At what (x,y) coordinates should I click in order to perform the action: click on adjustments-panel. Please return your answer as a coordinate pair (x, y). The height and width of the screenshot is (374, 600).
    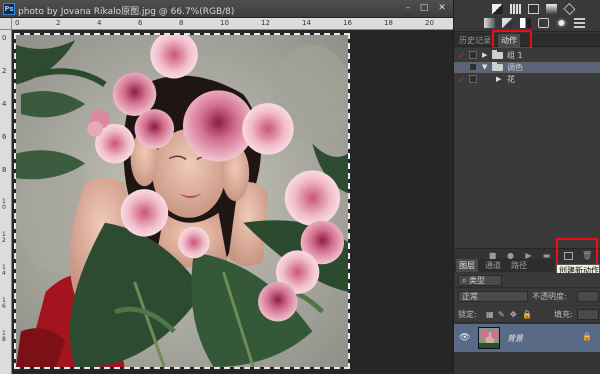
    Looking at the image, I should click on (527, 16).